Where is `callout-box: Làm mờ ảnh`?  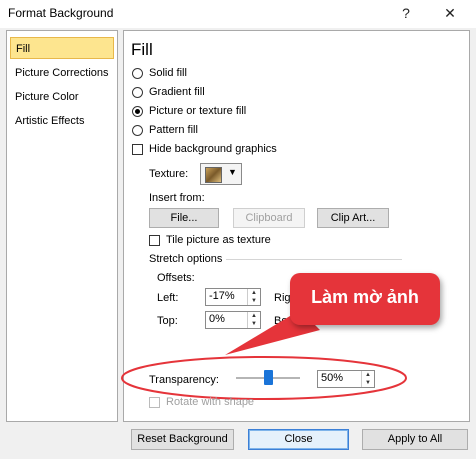
callout-box: Làm mờ ảnh is located at coordinates (365, 299).